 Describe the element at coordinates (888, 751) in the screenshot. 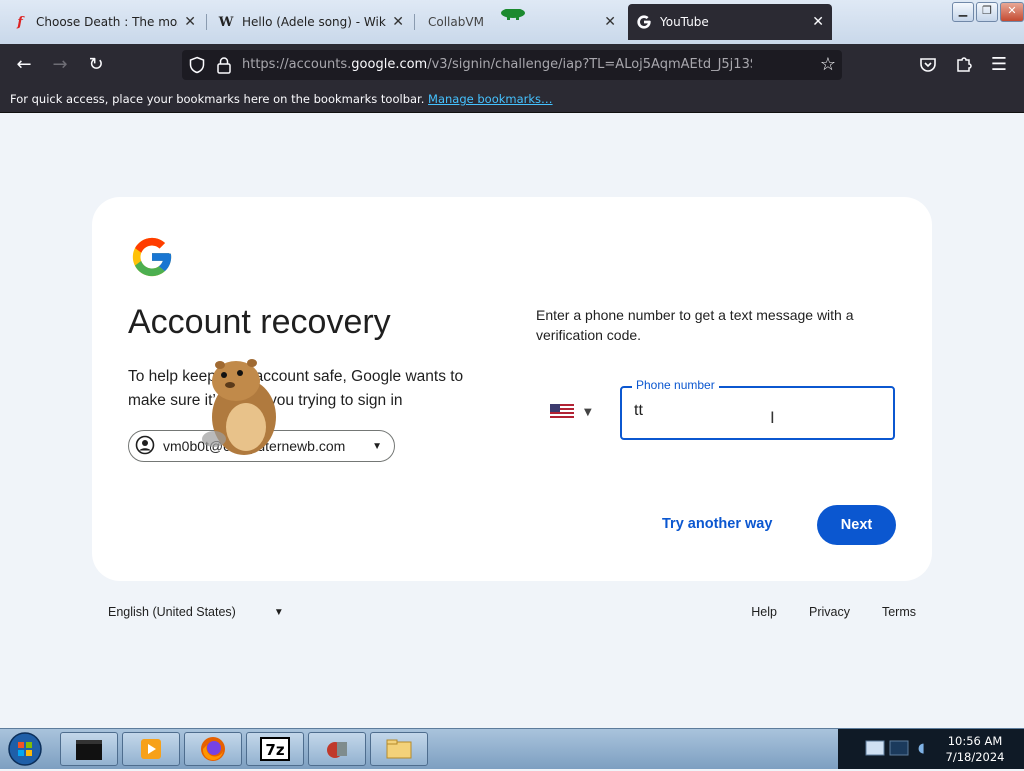

I see `network-icon` at that location.